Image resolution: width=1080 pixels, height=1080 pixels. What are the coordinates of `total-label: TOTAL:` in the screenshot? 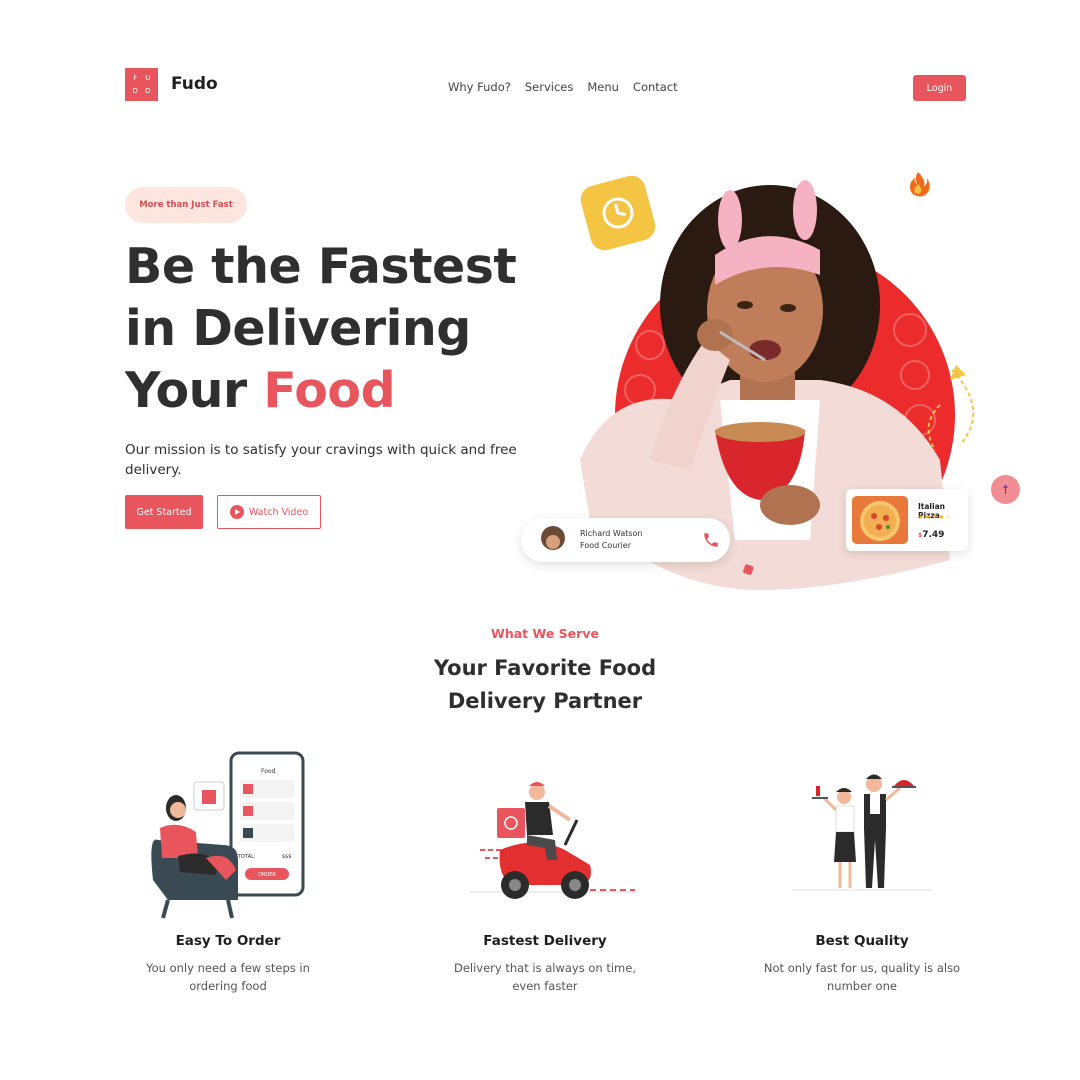 It's located at (246, 857).